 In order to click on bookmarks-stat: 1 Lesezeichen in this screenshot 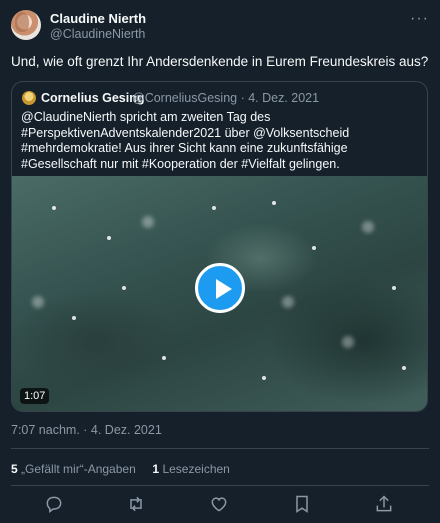, I will do `click(190, 469)`.